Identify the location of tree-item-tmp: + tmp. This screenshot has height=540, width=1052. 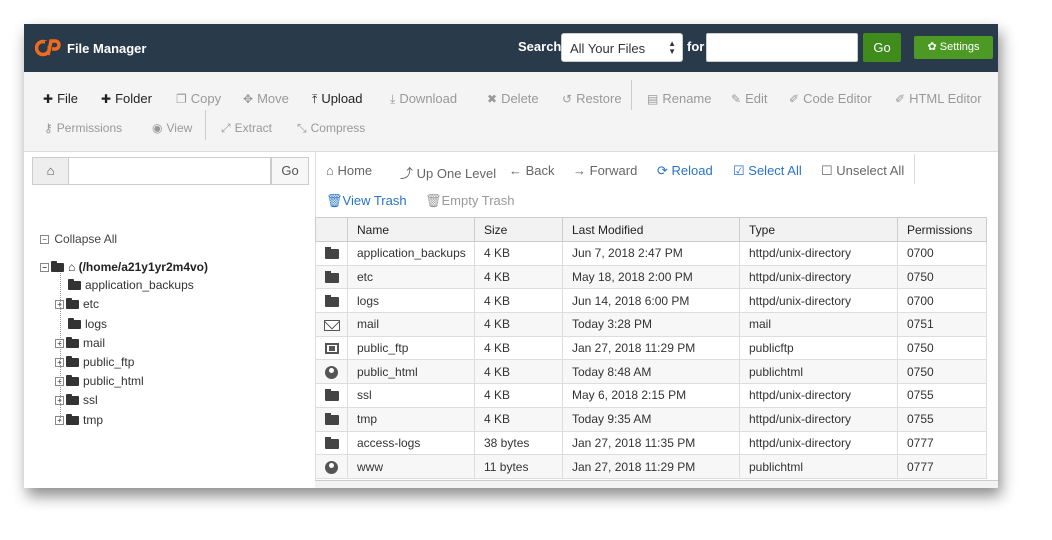
(79, 420).